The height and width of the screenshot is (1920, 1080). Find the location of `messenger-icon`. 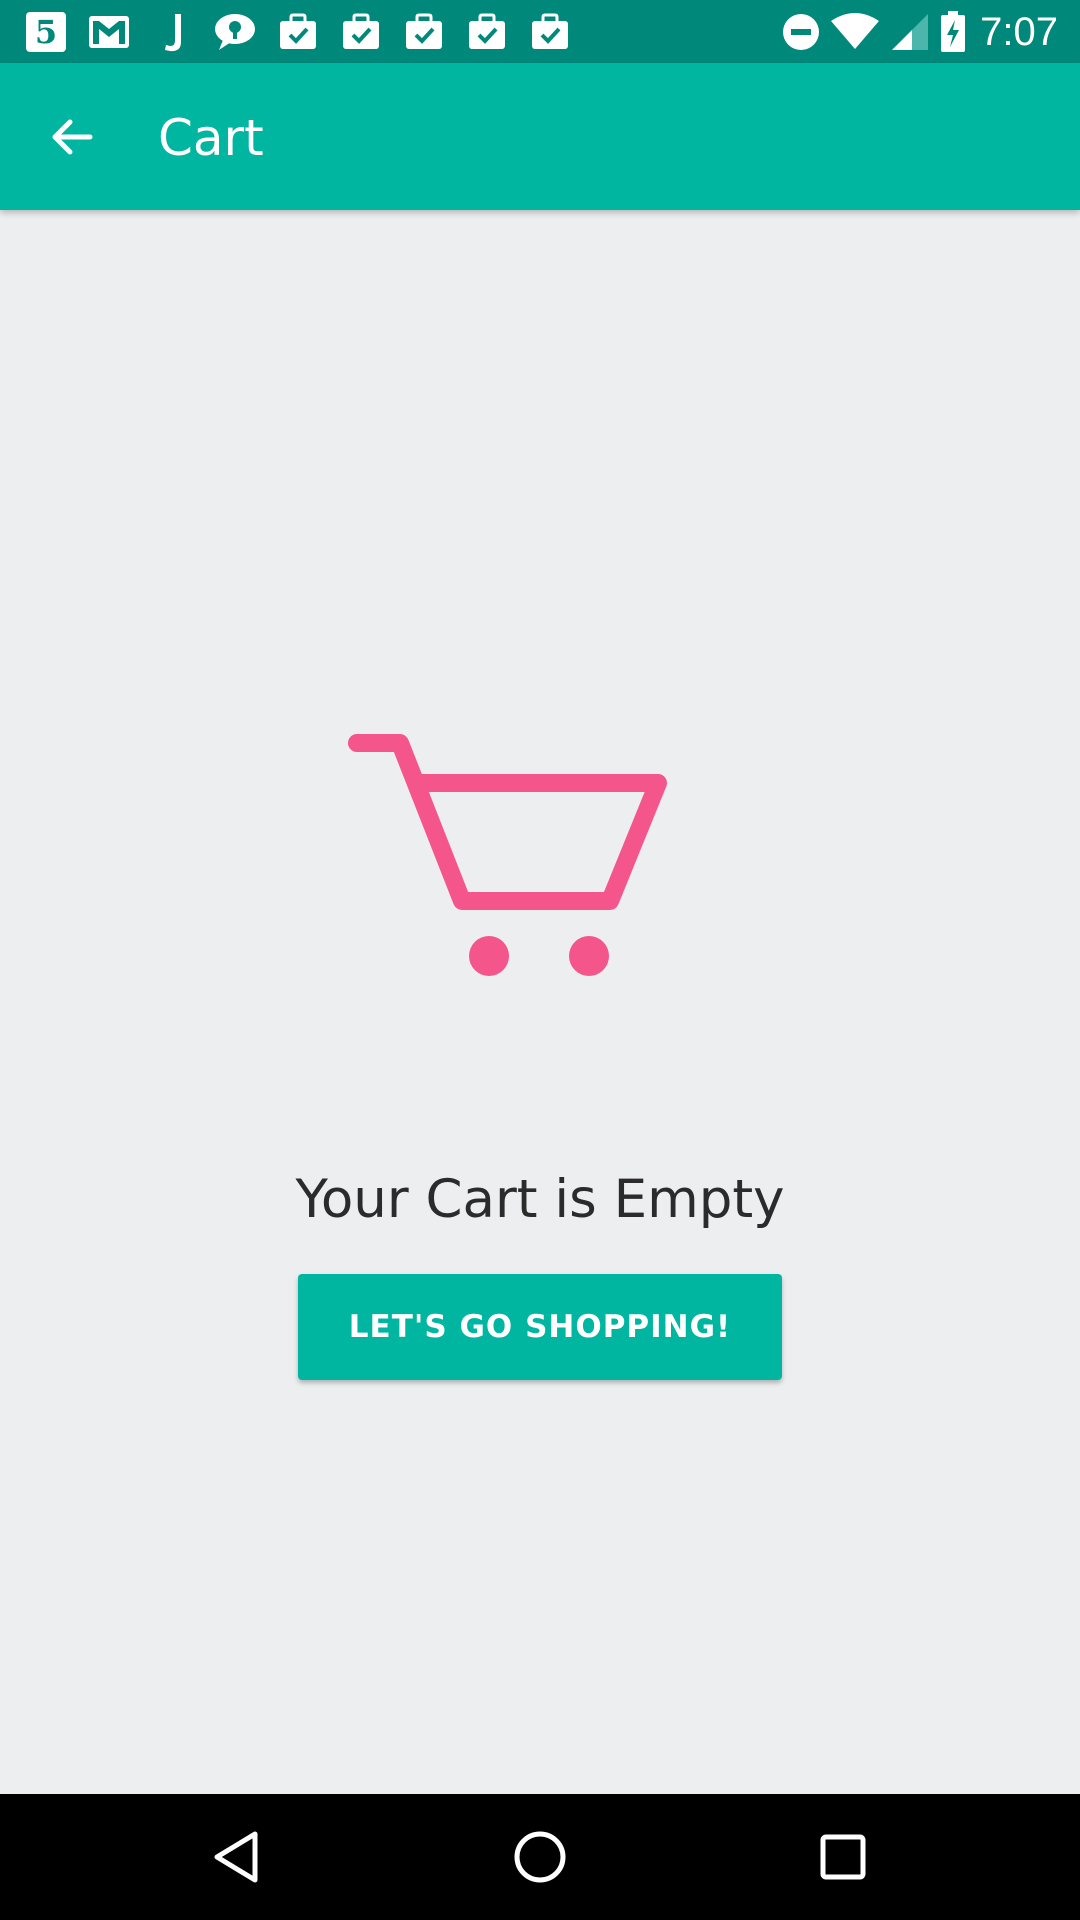

messenger-icon is located at coordinates (235, 32).